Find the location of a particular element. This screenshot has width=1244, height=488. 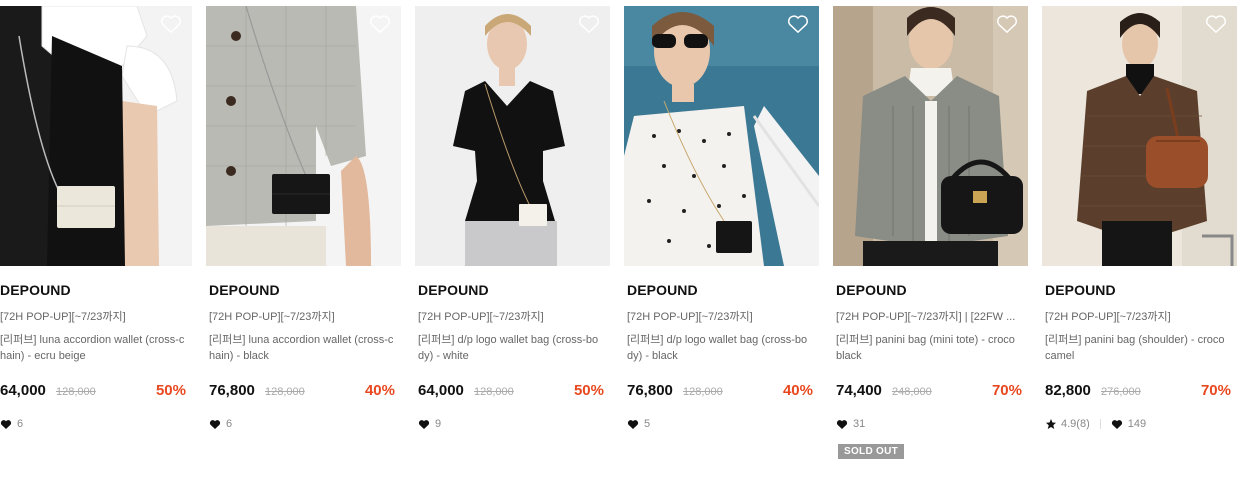

sale-price: 74,400 is located at coordinates (859, 390).